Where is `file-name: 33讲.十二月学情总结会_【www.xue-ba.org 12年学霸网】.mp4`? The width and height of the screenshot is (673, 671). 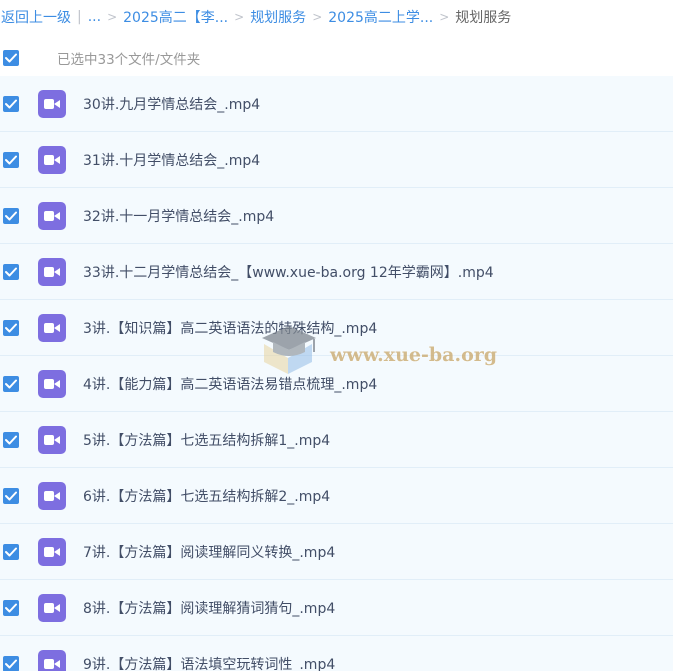 file-name: 33讲.十二月学情总结会_【www.xue-ba.org 12年学霸网】.mp4 is located at coordinates (288, 272).